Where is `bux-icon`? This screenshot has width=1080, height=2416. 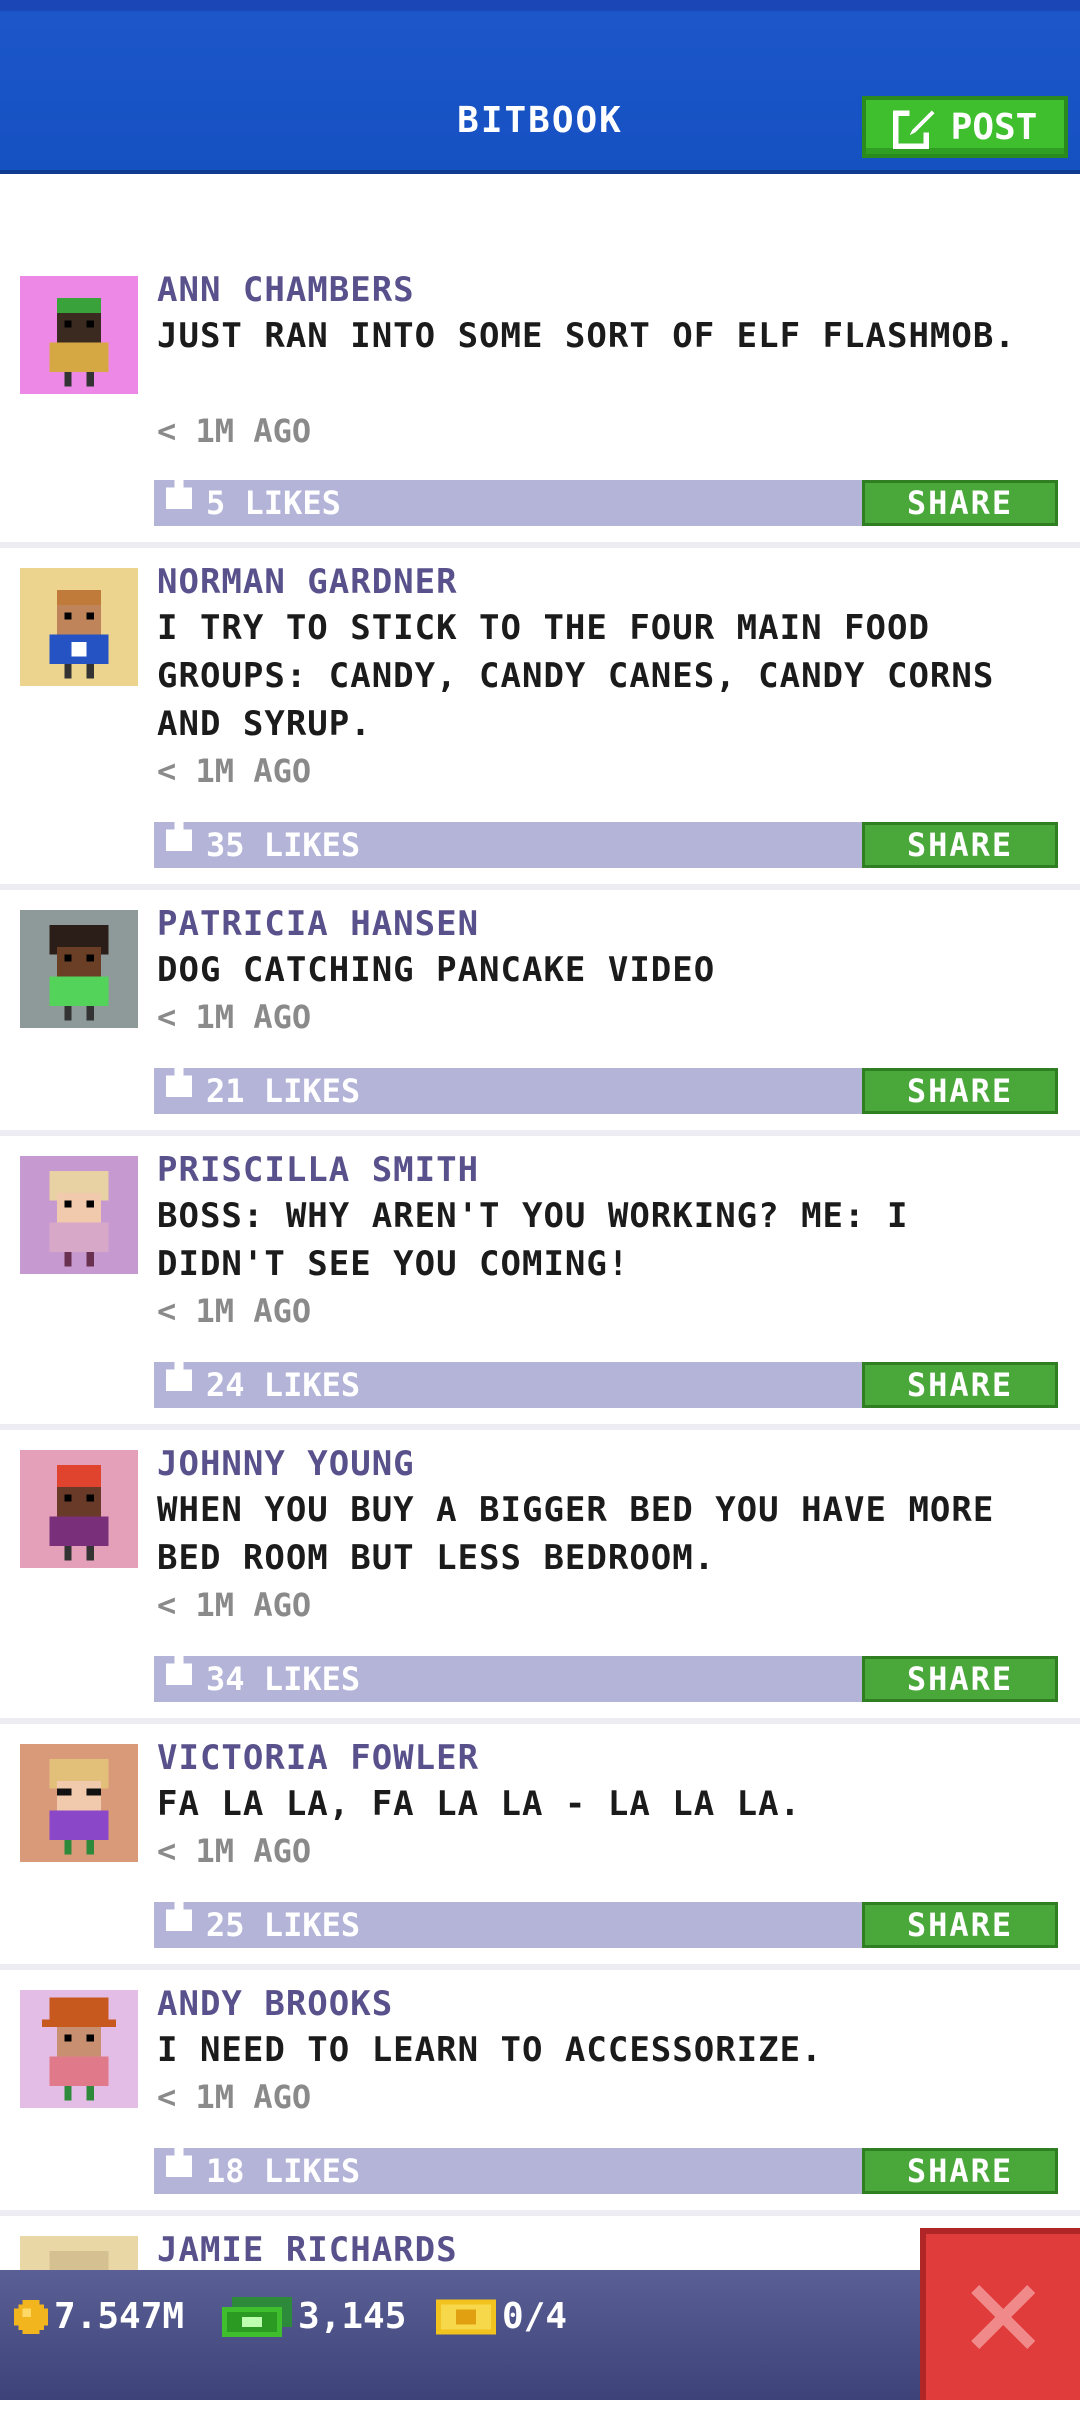
bux-icon is located at coordinates (257, 2316).